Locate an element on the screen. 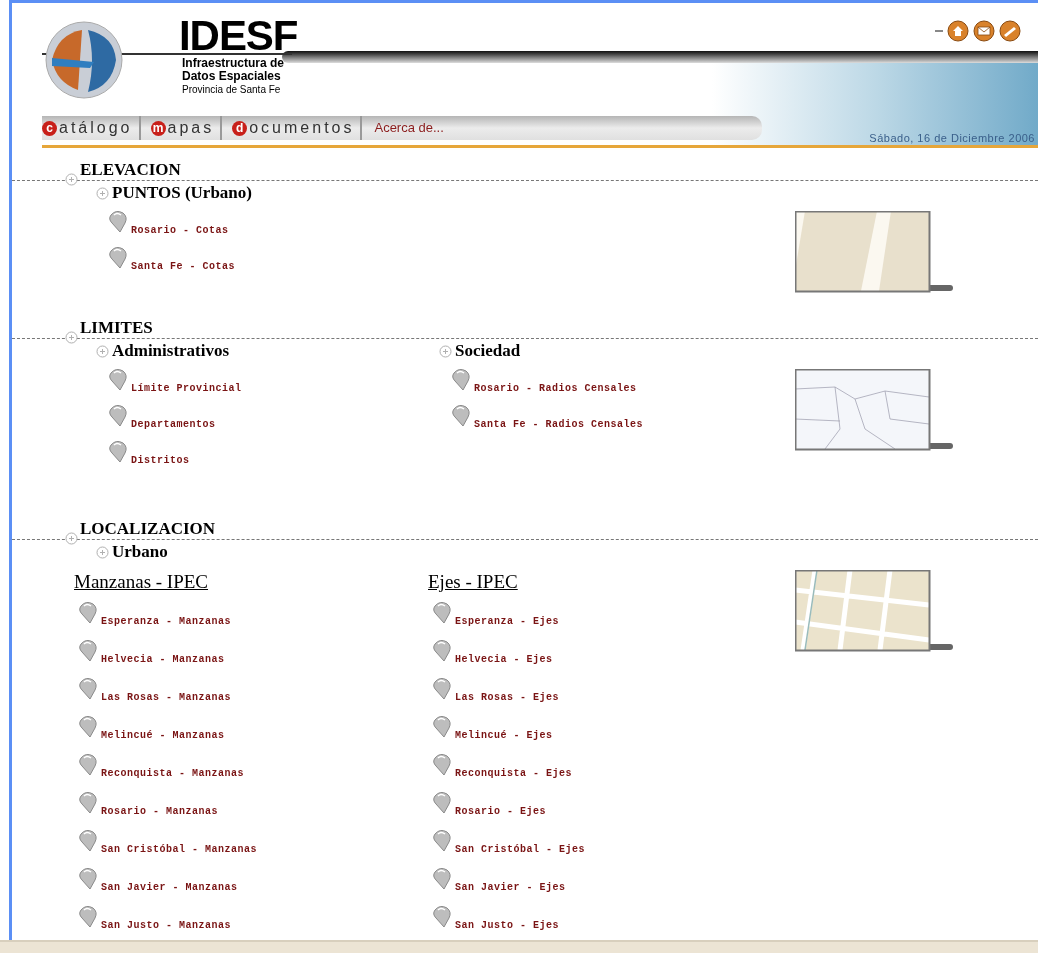 The height and width of the screenshot is (953, 1038). group-title: Urbano is located at coordinates (140, 552).